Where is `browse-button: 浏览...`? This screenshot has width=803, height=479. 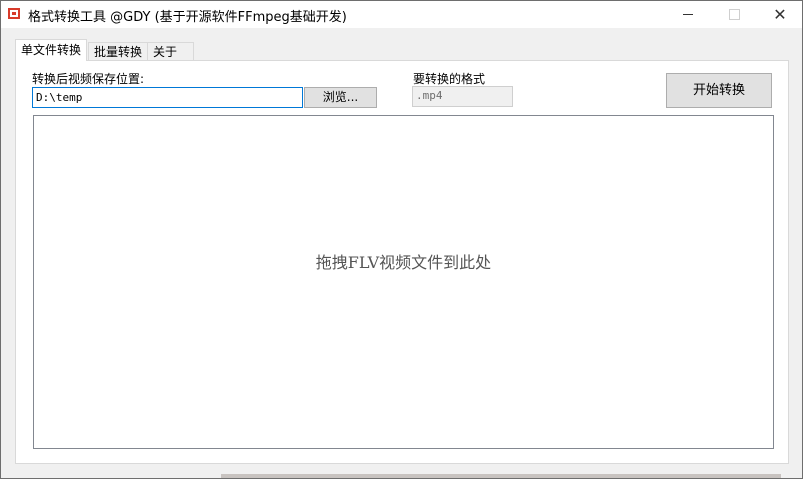
browse-button: 浏览... is located at coordinates (340, 97).